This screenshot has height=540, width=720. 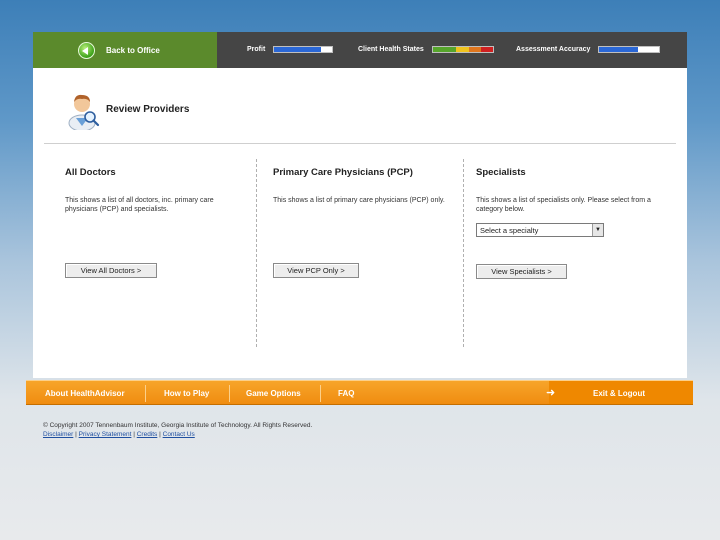 What do you see at coordinates (297, 49) in the screenshot?
I see `profit-bar-fill` at bounding box center [297, 49].